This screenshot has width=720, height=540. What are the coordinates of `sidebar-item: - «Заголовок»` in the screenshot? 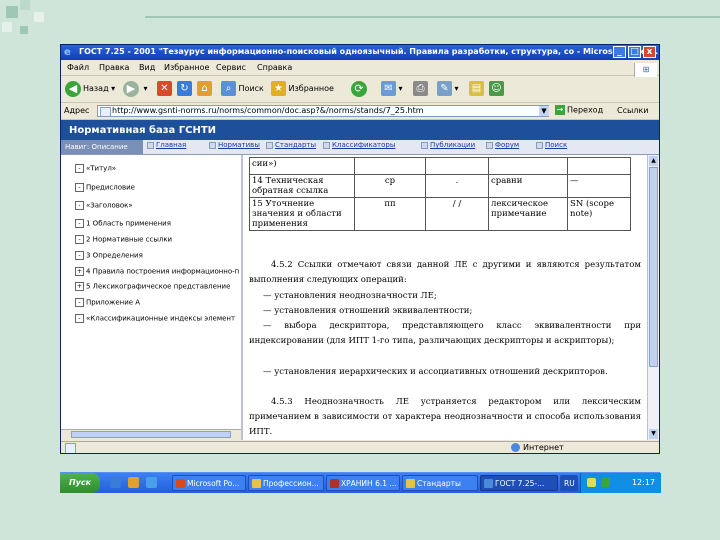 It's located at (104, 205).